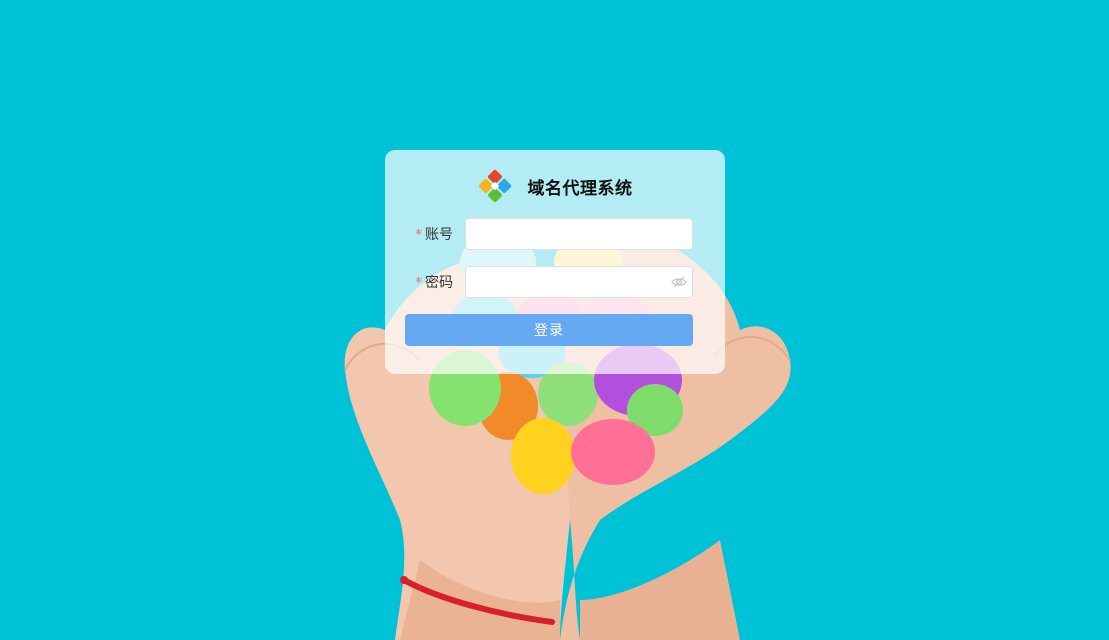 The height and width of the screenshot is (640, 1109). I want to click on password-label: * 密码, so click(435, 282).